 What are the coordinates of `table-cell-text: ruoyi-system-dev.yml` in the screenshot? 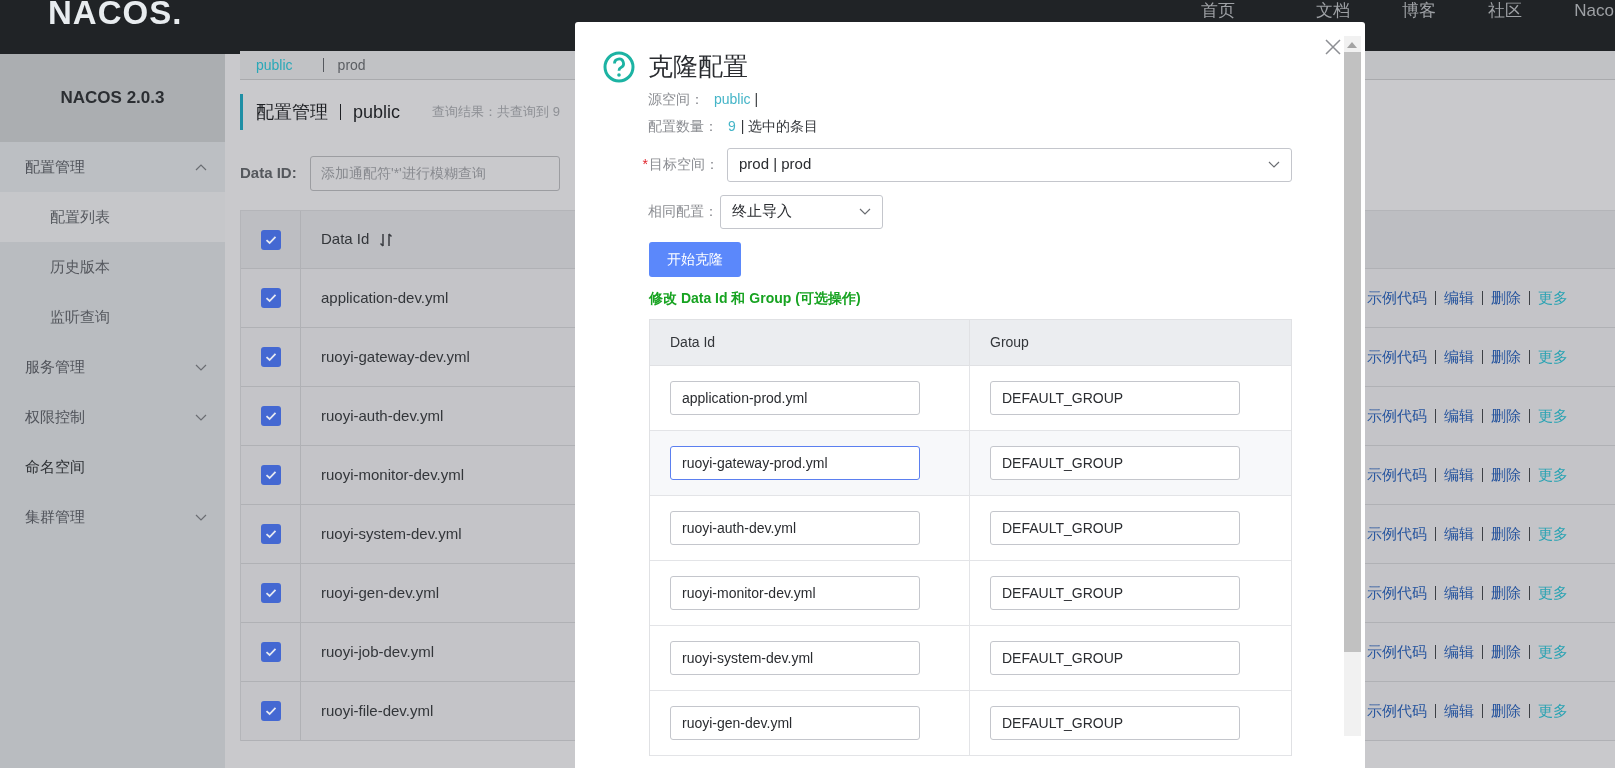 It's located at (391, 533).